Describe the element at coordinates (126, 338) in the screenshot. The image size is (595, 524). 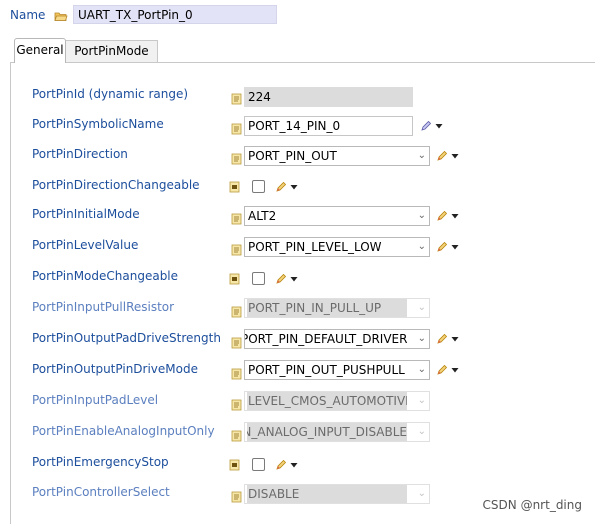
I see `row-label-portpinoutputpaddrivestrength: PortPinOutputPadDriveStrength` at that location.